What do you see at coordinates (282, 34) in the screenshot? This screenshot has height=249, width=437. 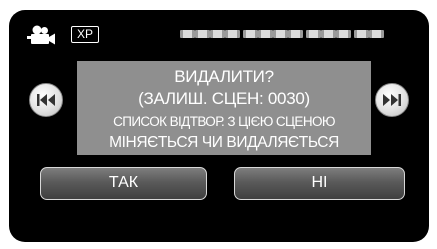 I see `scene-indicator-bar` at bounding box center [282, 34].